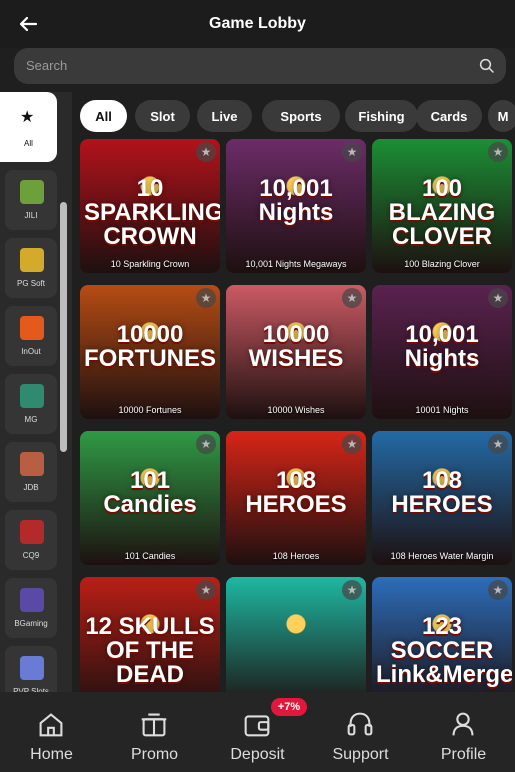 The height and width of the screenshot is (772, 515). I want to click on home-icon, so click(51, 725).